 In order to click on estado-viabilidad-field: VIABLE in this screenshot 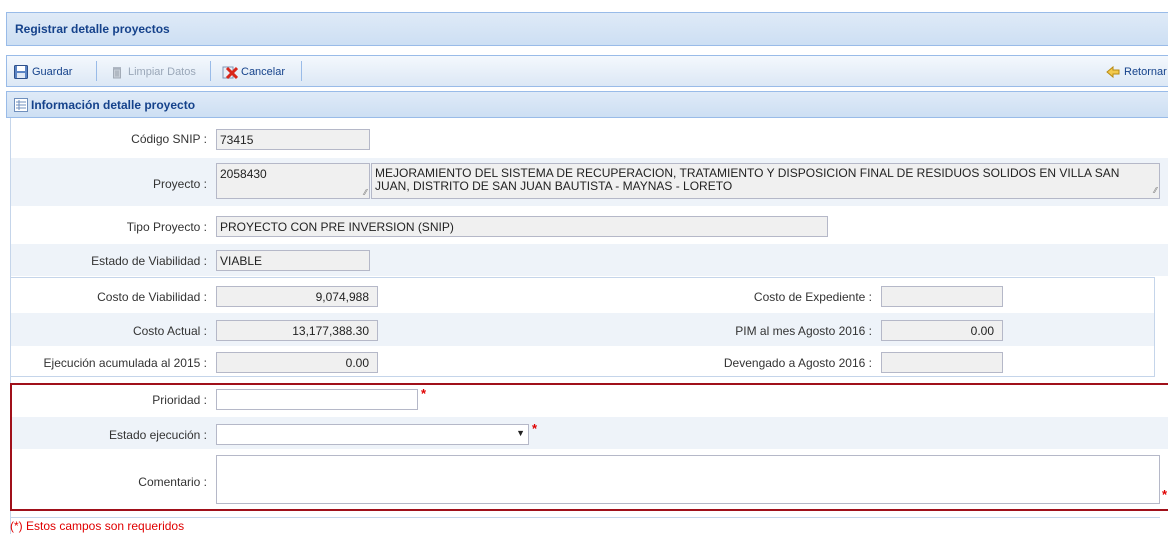, I will do `click(293, 260)`.